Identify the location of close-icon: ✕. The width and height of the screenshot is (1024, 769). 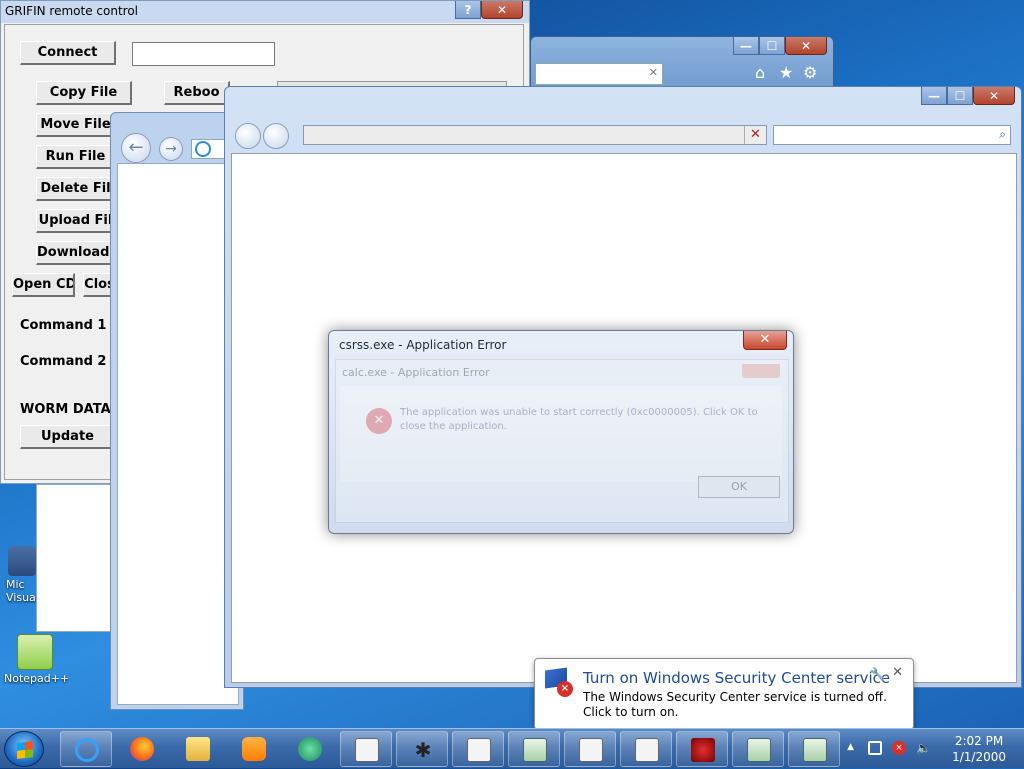
(897, 672).